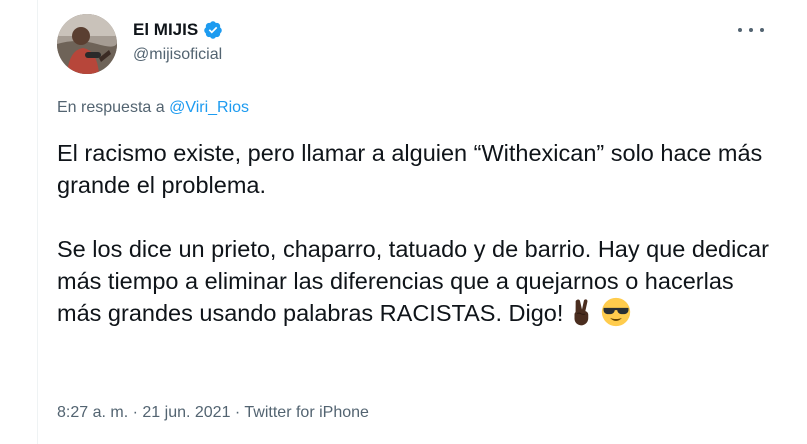  What do you see at coordinates (165, 30) in the screenshot?
I see `display-name: El MIJIS` at bounding box center [165, 30].